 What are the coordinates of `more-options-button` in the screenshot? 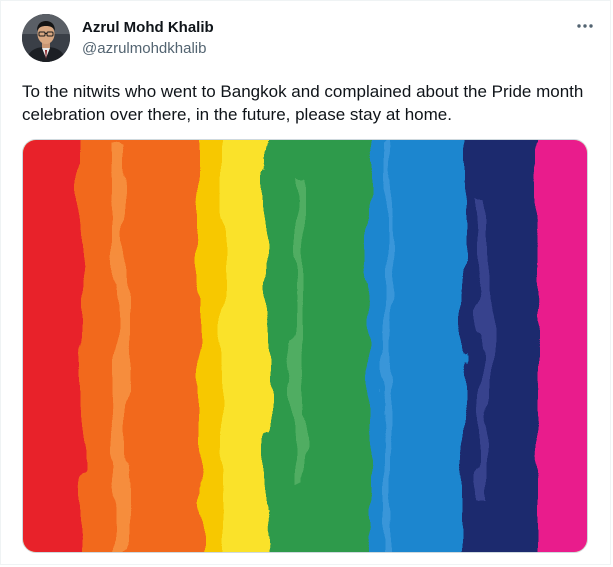 It's located at (585, 26).